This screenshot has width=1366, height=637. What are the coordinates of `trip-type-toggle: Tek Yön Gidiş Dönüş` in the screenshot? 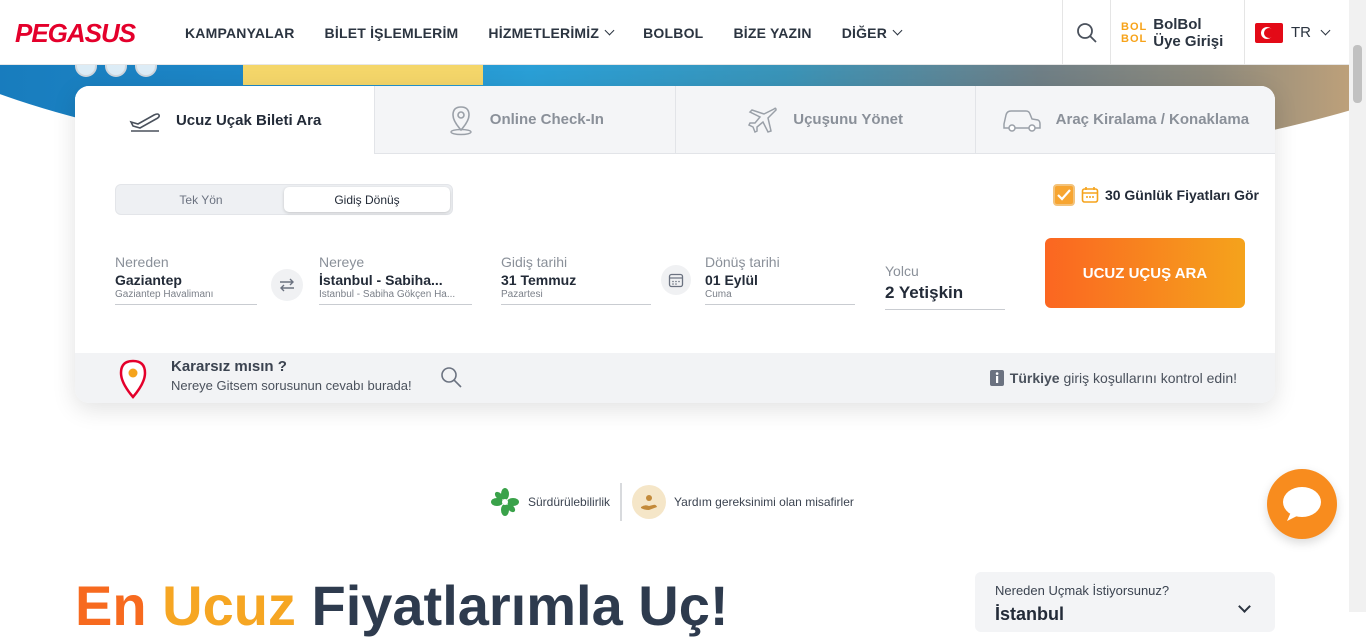 It's located at (284, 199).